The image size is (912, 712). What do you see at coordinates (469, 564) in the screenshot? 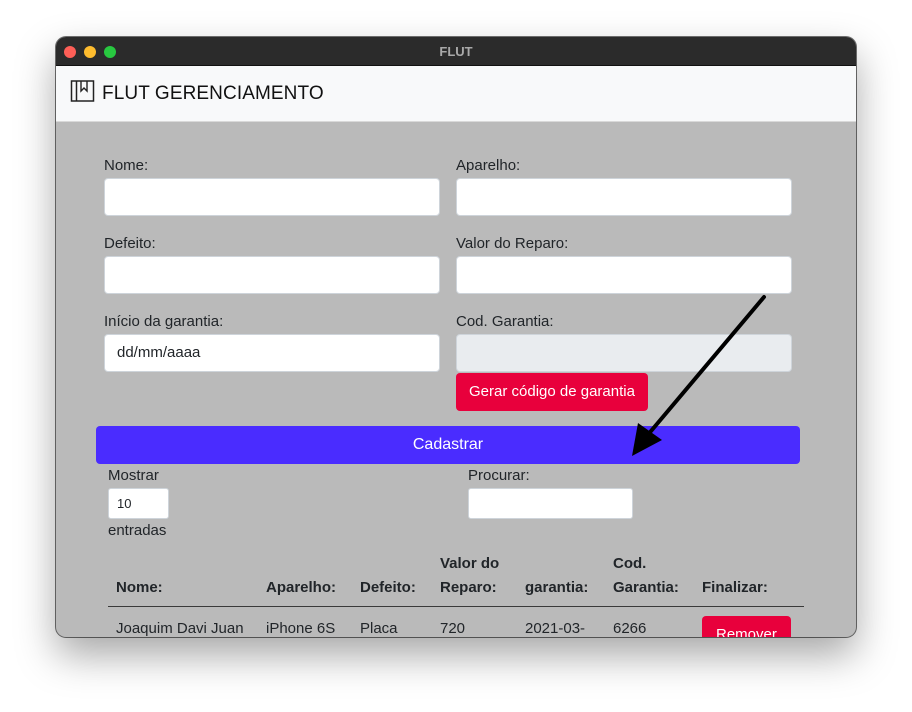
I see `col-header-valor-line1: Valor do` at bounding box center [469, 564].